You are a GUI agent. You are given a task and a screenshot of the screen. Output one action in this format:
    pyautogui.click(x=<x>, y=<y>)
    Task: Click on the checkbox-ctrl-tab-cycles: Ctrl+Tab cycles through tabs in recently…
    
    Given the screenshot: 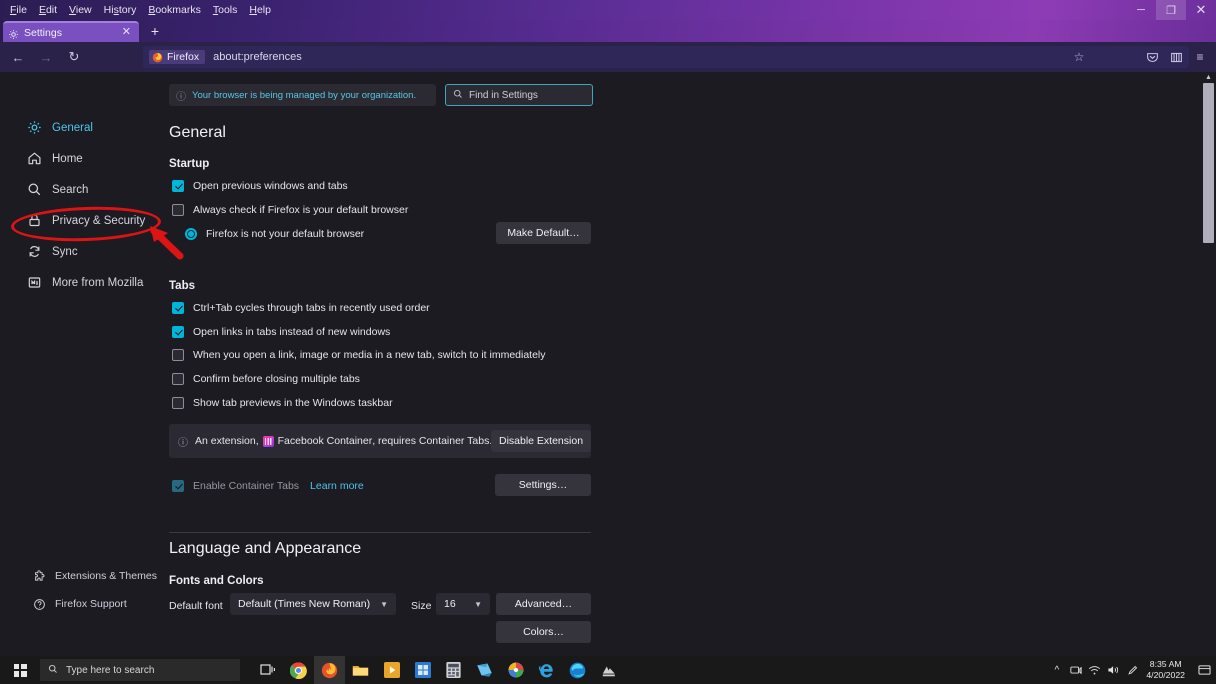 What is the action you would take?
    pyautogui.click(x=301, y=307)
    